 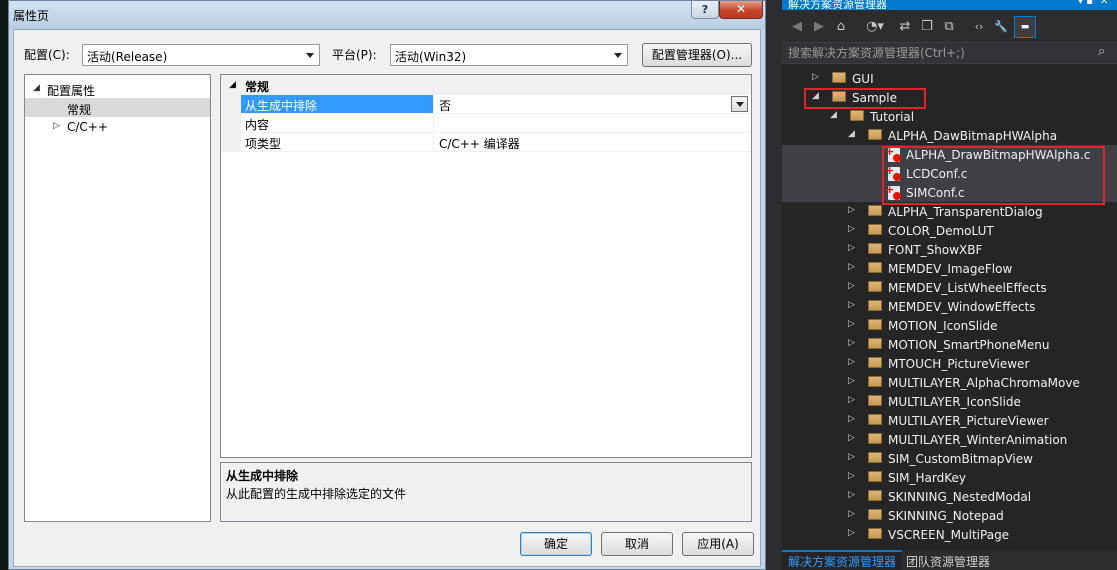 I want to click on row-gutter, so click(x=231, y=104).